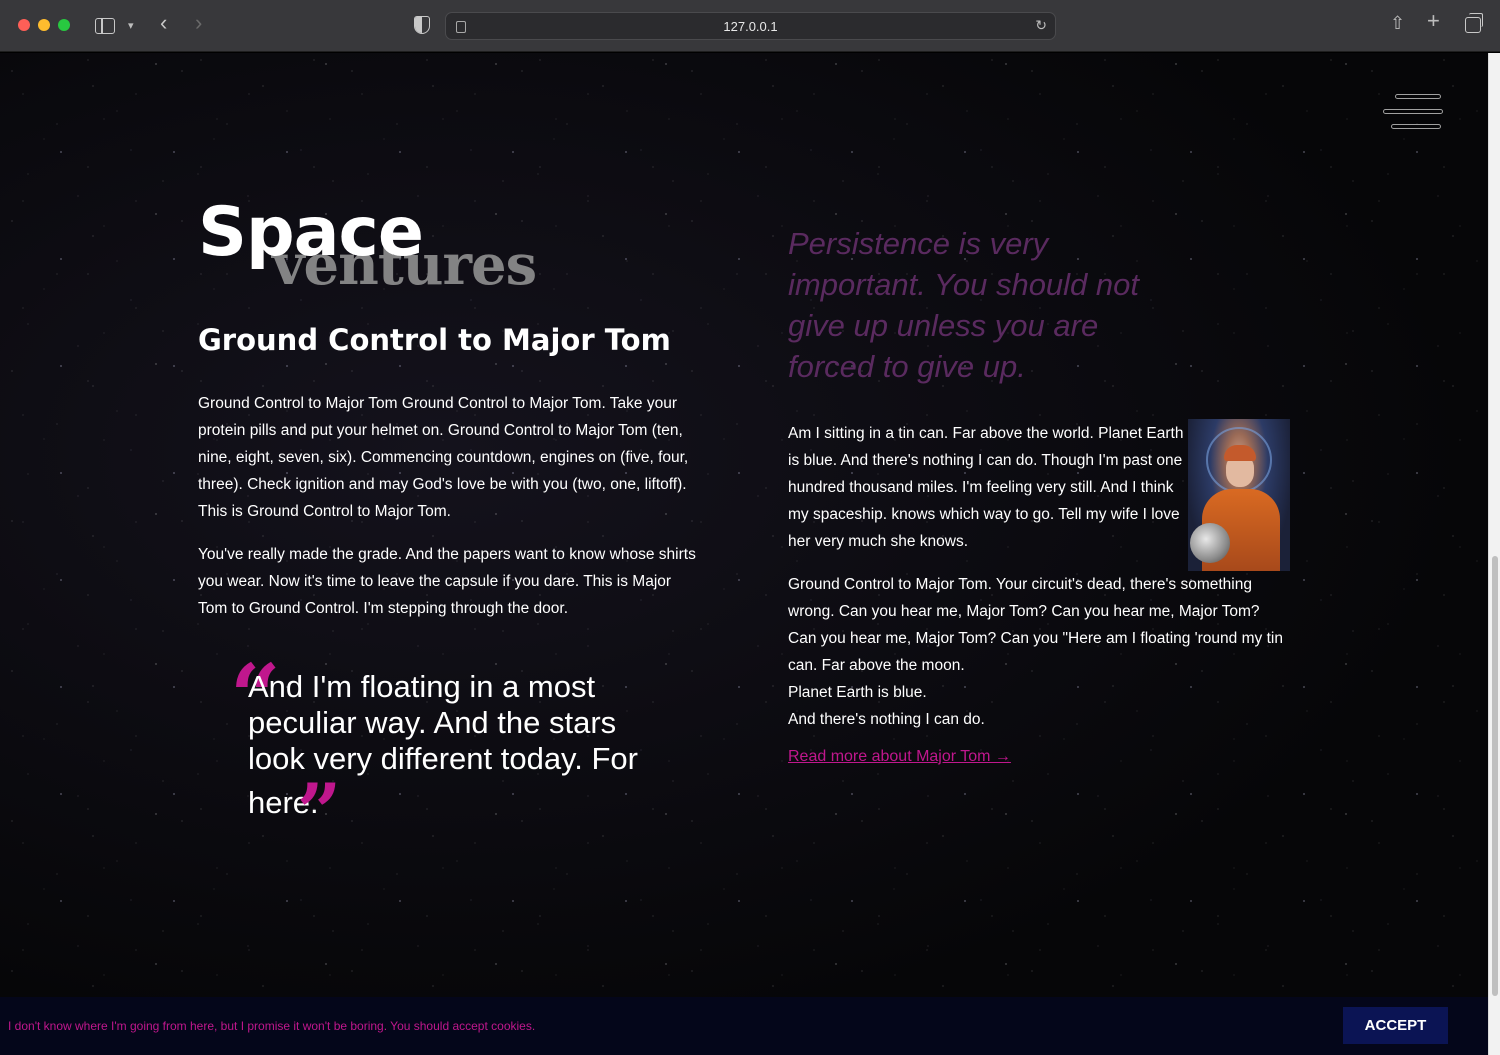 This screenshot has height=1055, width=1500. I want to click on forward-arrow-icon: ›, so click(198, 23).